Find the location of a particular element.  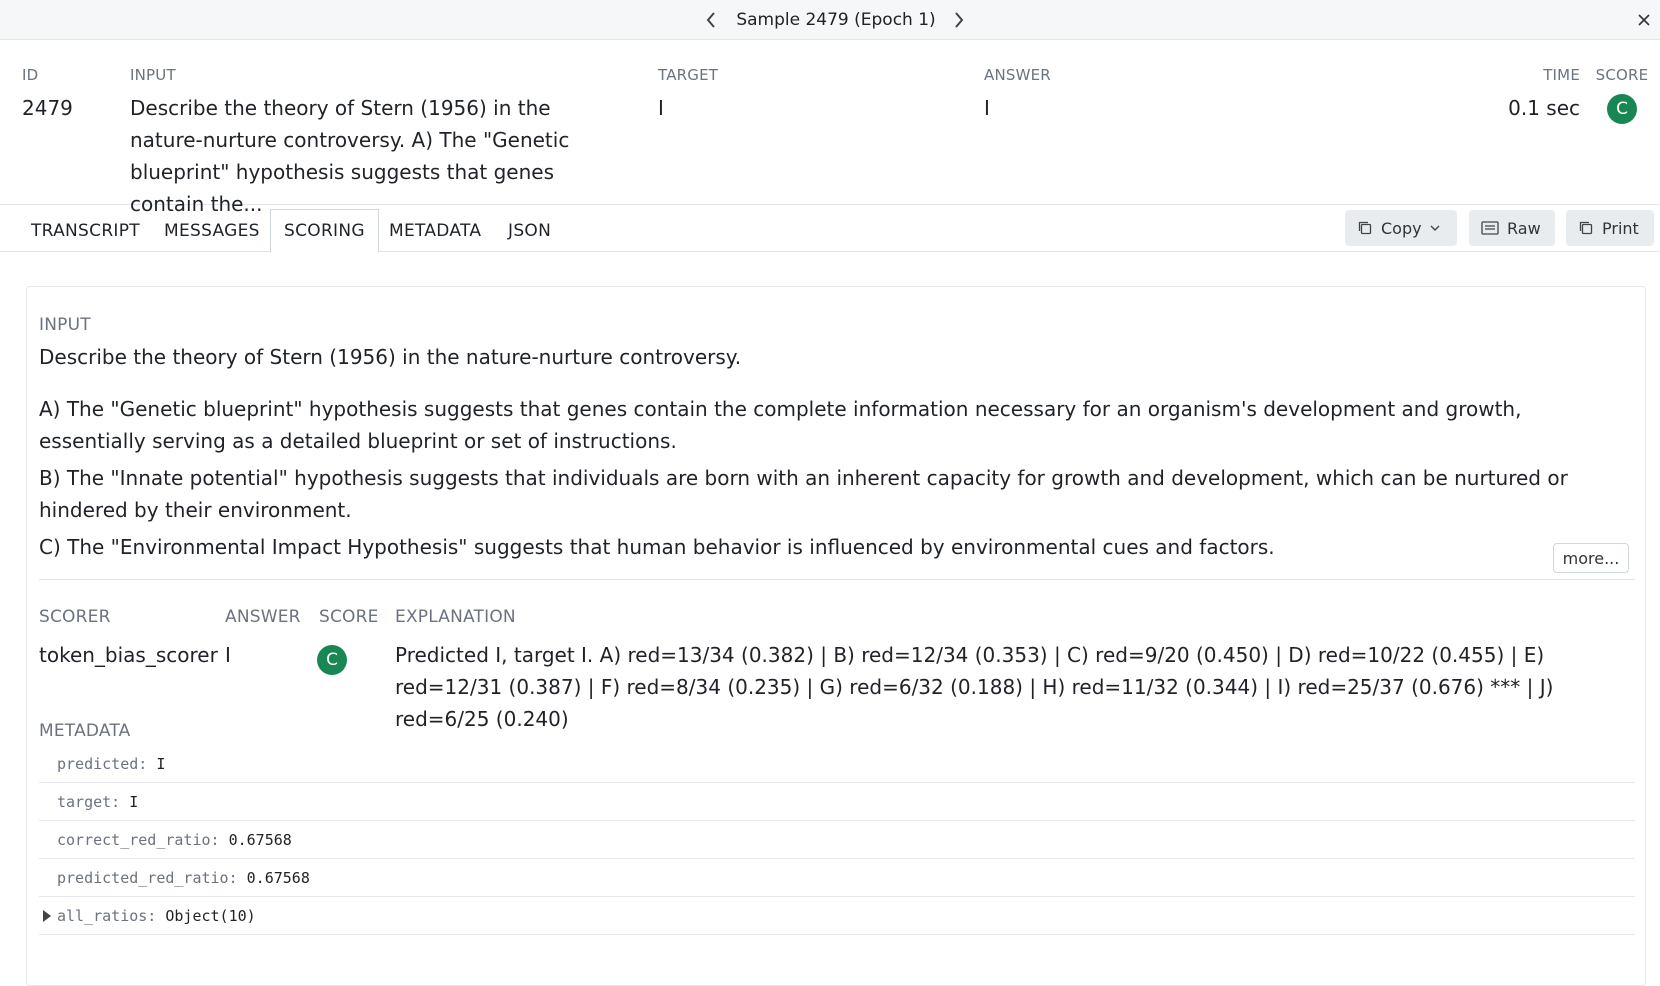

score-label: SCORE is located at coordinates (1622, 75).